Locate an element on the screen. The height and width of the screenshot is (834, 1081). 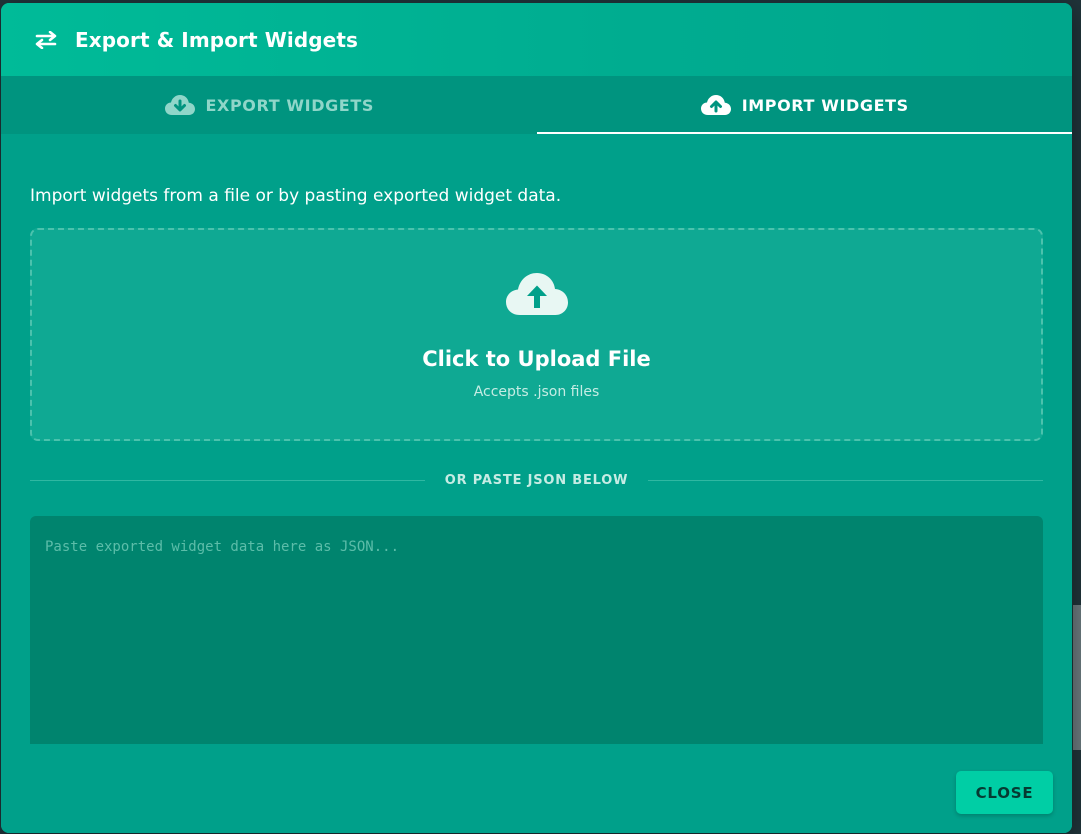
dialog-footer: CLOSE is located at coordinates (536, 793).